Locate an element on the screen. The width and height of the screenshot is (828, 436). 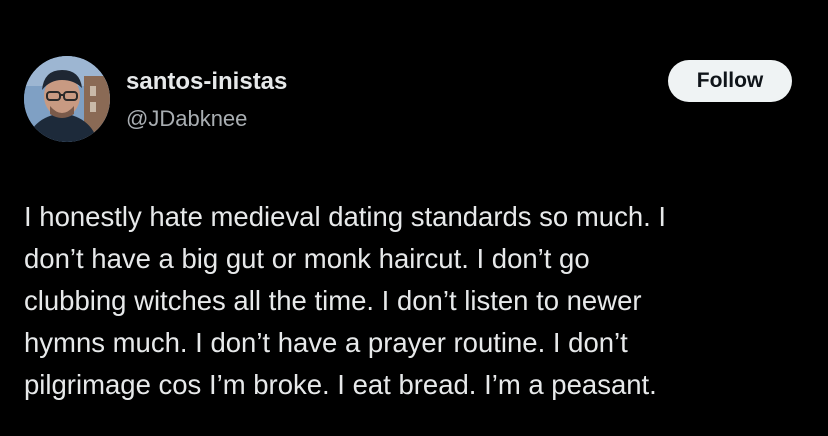
follow-button: Follow is located at coordinates (730, 81).